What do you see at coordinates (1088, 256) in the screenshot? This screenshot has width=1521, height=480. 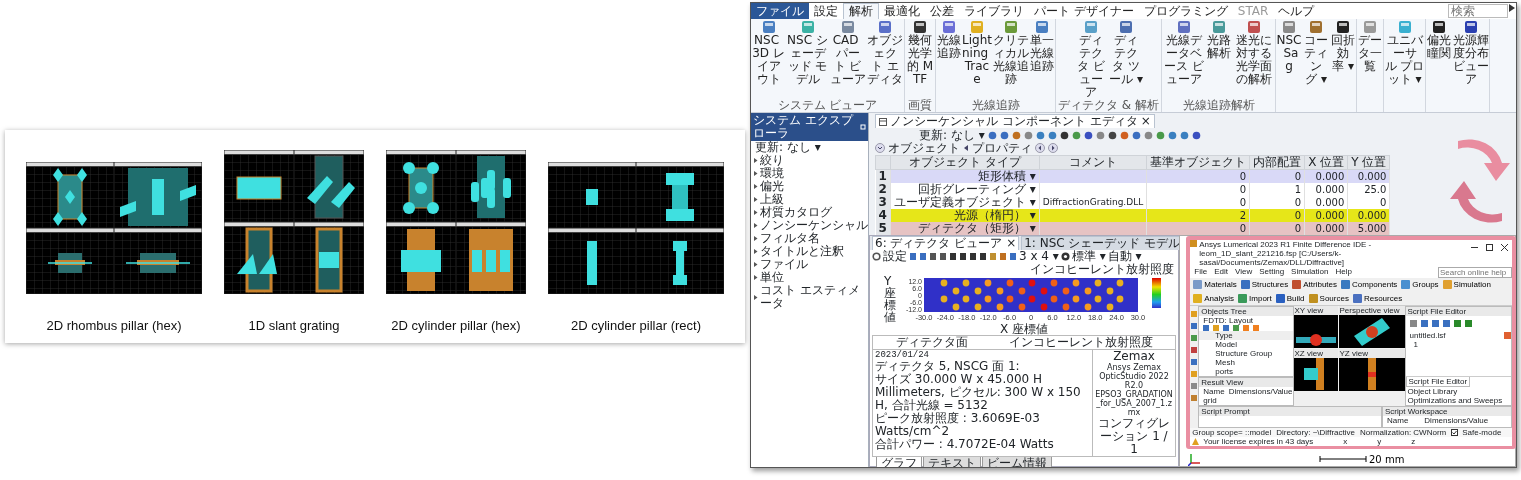 I see `standard-dropdown: 標準 ▾` at bounding box center [1088, 256].